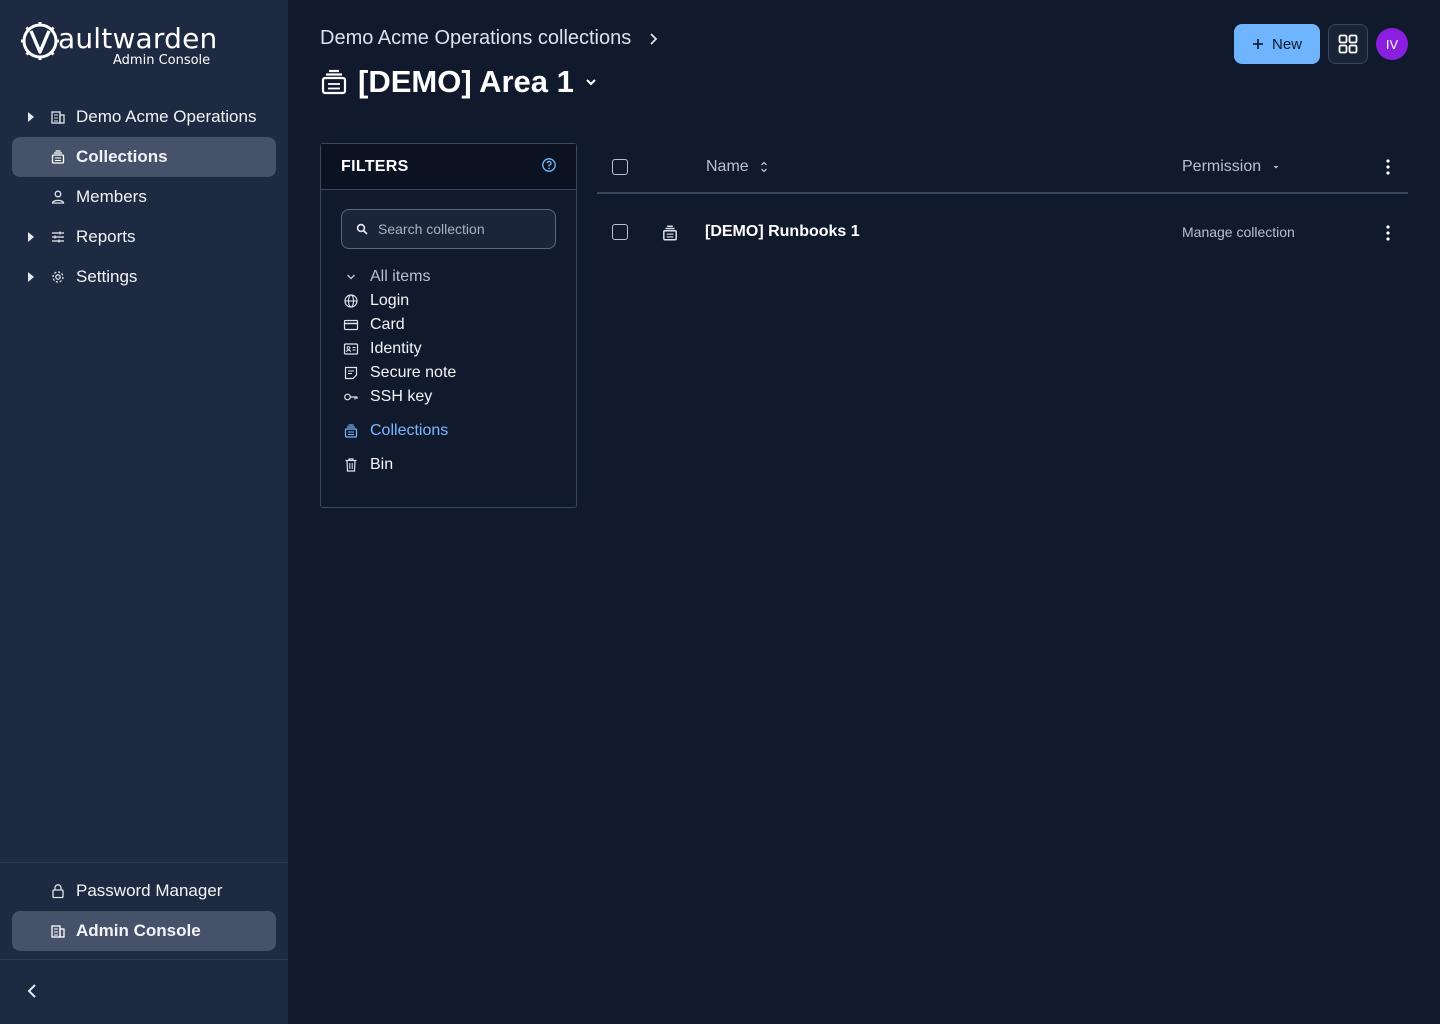 This screenshot has height=1024, width=1440. What do you see at coordinates (382, 464) in the screenshot?
I see `filter-label: Bin` at bounding box center [382, 464].